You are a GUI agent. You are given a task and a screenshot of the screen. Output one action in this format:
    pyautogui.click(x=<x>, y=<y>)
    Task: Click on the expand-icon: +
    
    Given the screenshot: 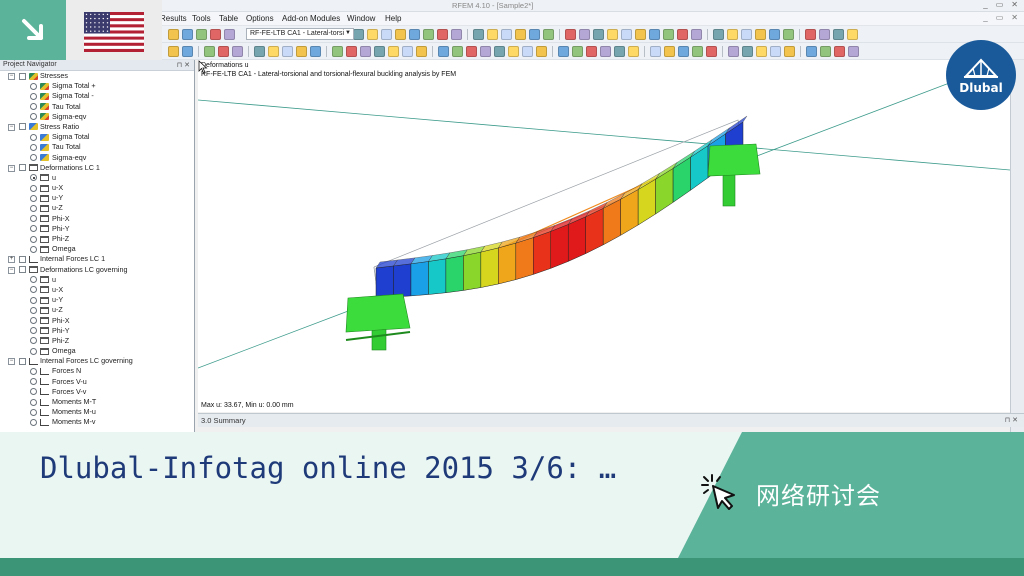 What is the action you would take?
    pyautogui.click(x=11, y=260)
    